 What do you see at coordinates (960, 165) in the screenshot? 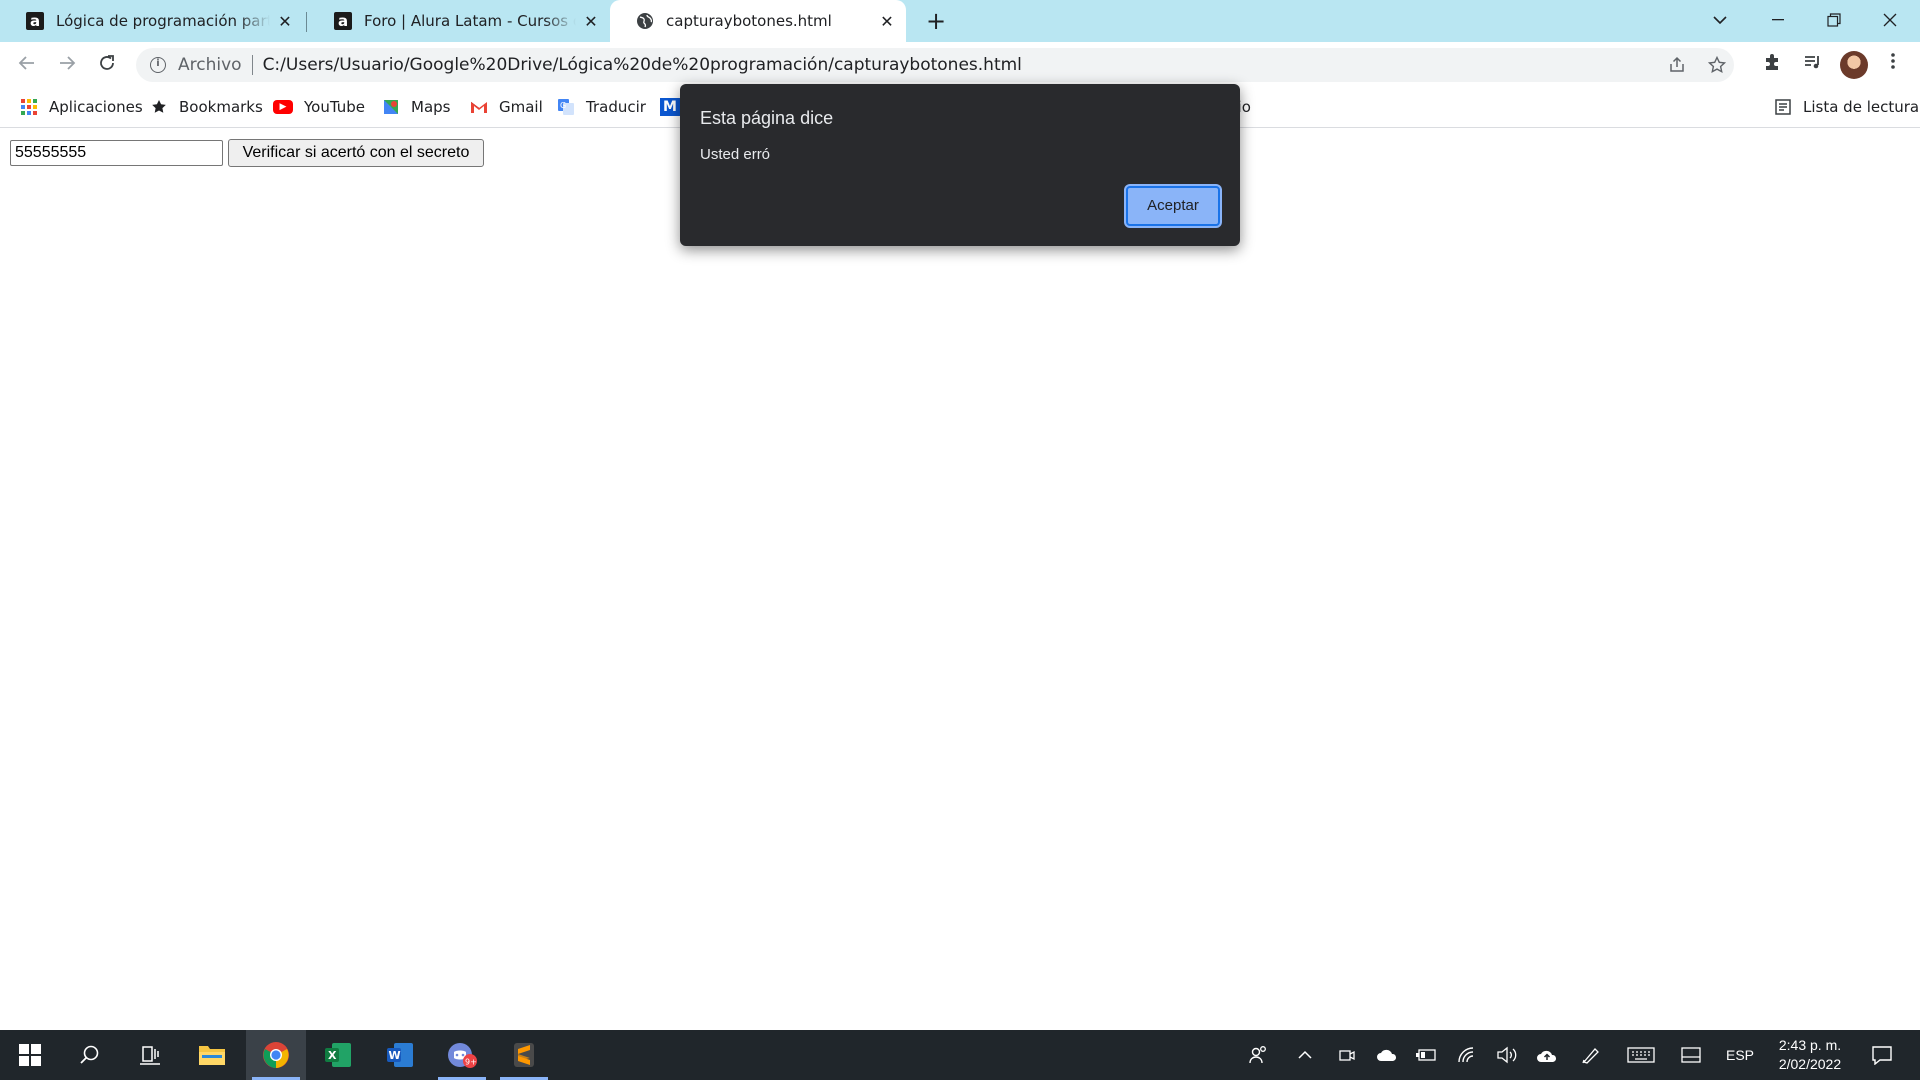
I see `alert-dialog: Esta página dice Usted erró Aceptar` at bounding box center [960, 165].